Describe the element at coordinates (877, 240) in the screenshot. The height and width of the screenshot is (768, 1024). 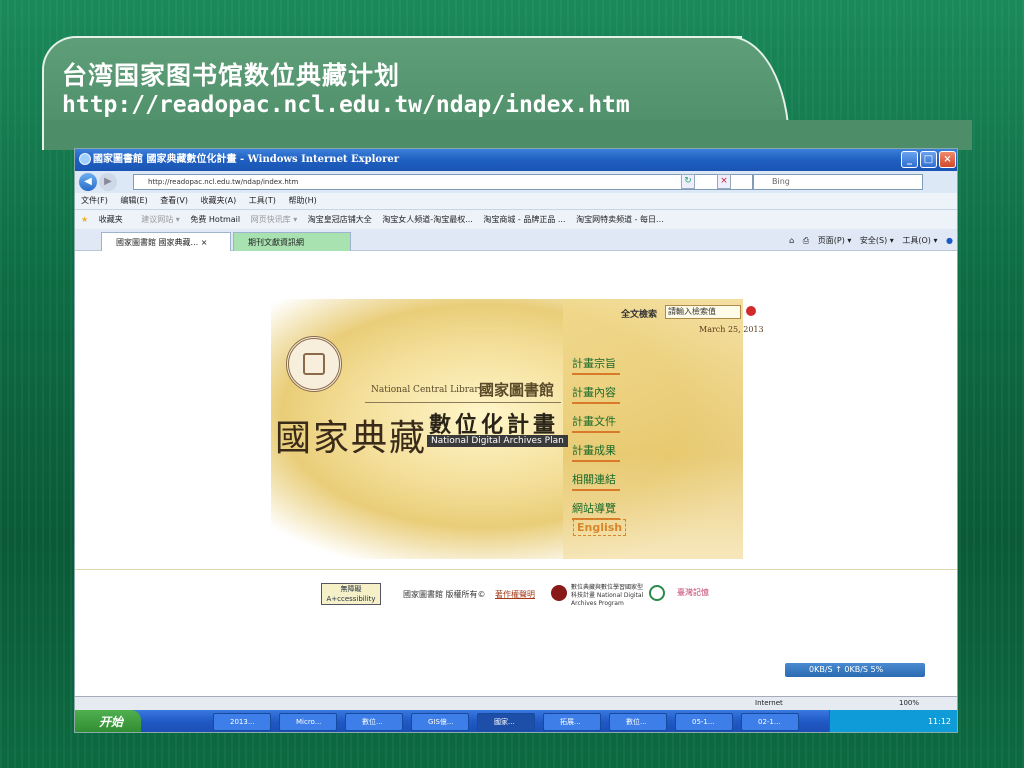
I see `safety-menu: 安全(S) ▾` at that location.